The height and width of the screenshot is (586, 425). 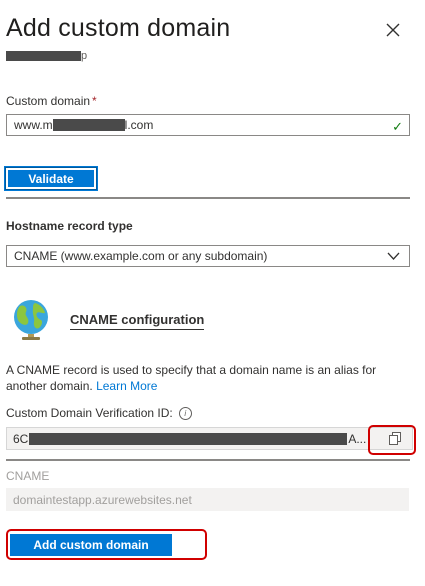 I want to click on hostname-record-label: Hostname record type, so click(x=69, y=226).